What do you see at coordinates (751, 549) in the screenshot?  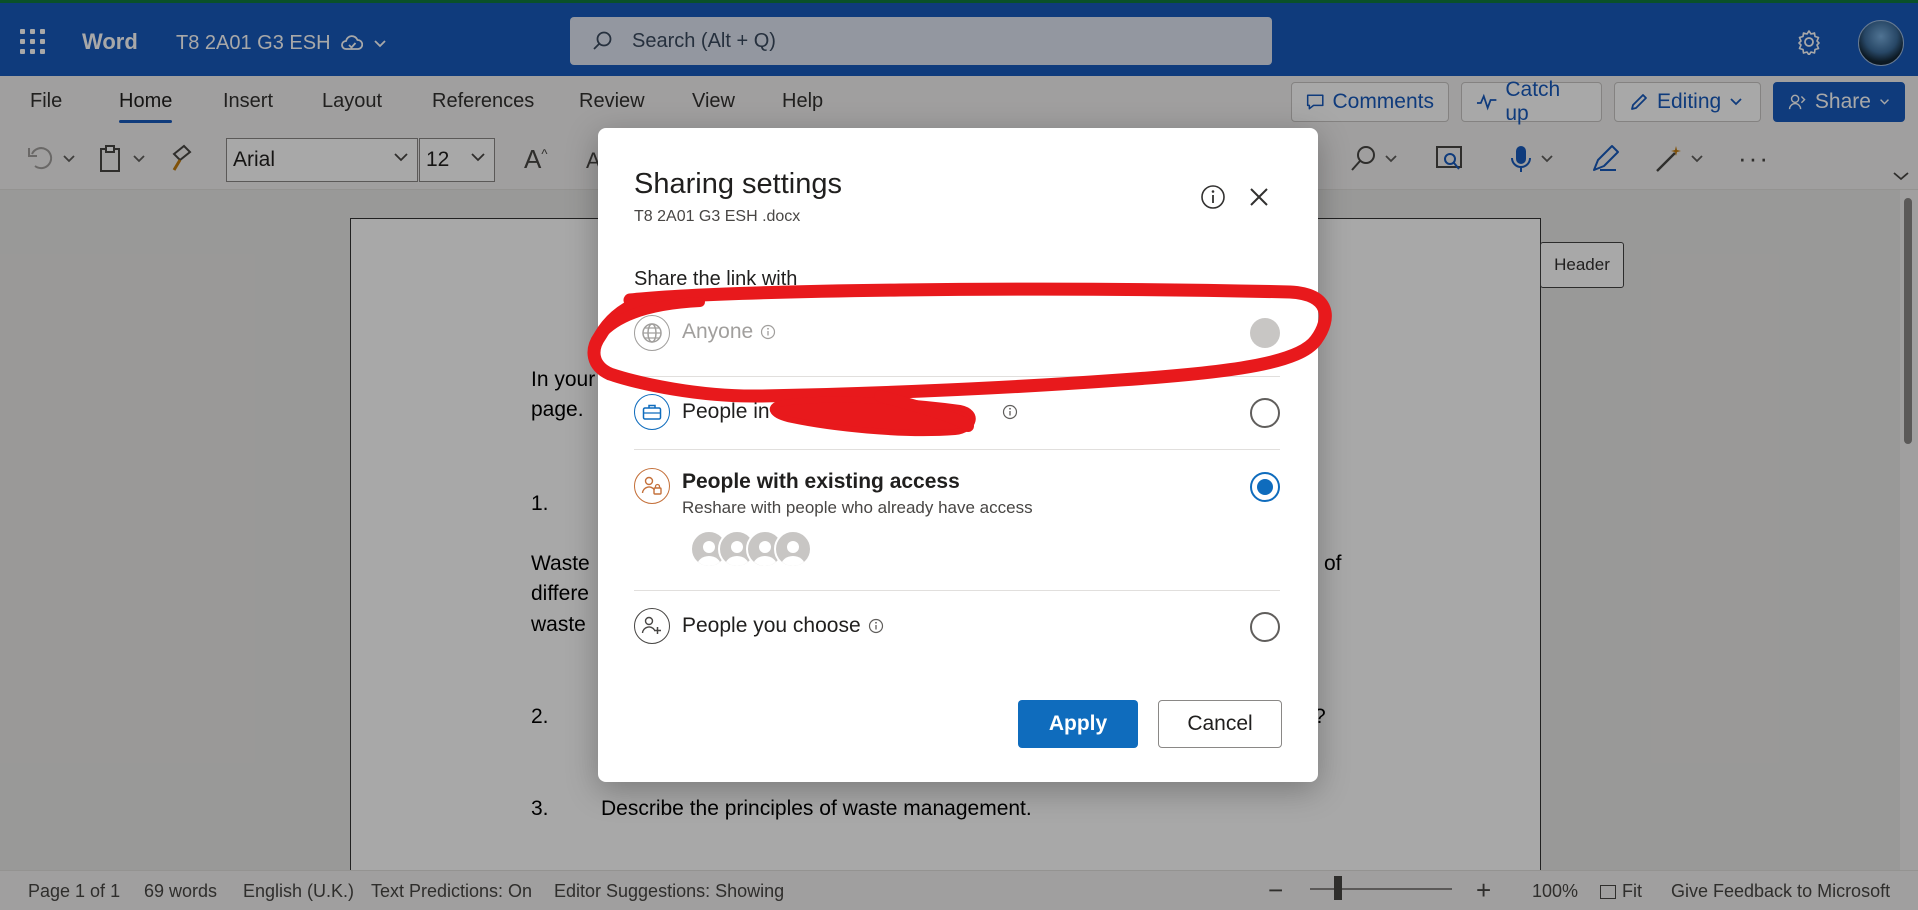 I see `shared-people-avatars` at bounding box center [751, 549].